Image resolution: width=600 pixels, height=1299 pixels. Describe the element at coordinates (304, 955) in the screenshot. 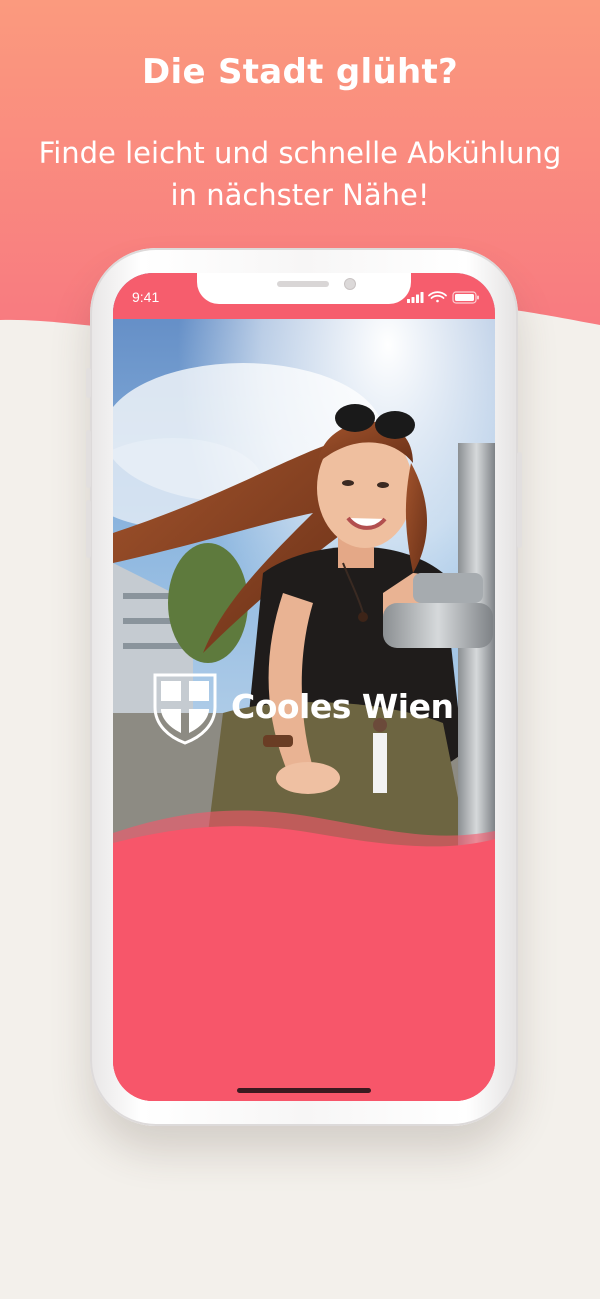

I see `splash-wave-background` at that location.